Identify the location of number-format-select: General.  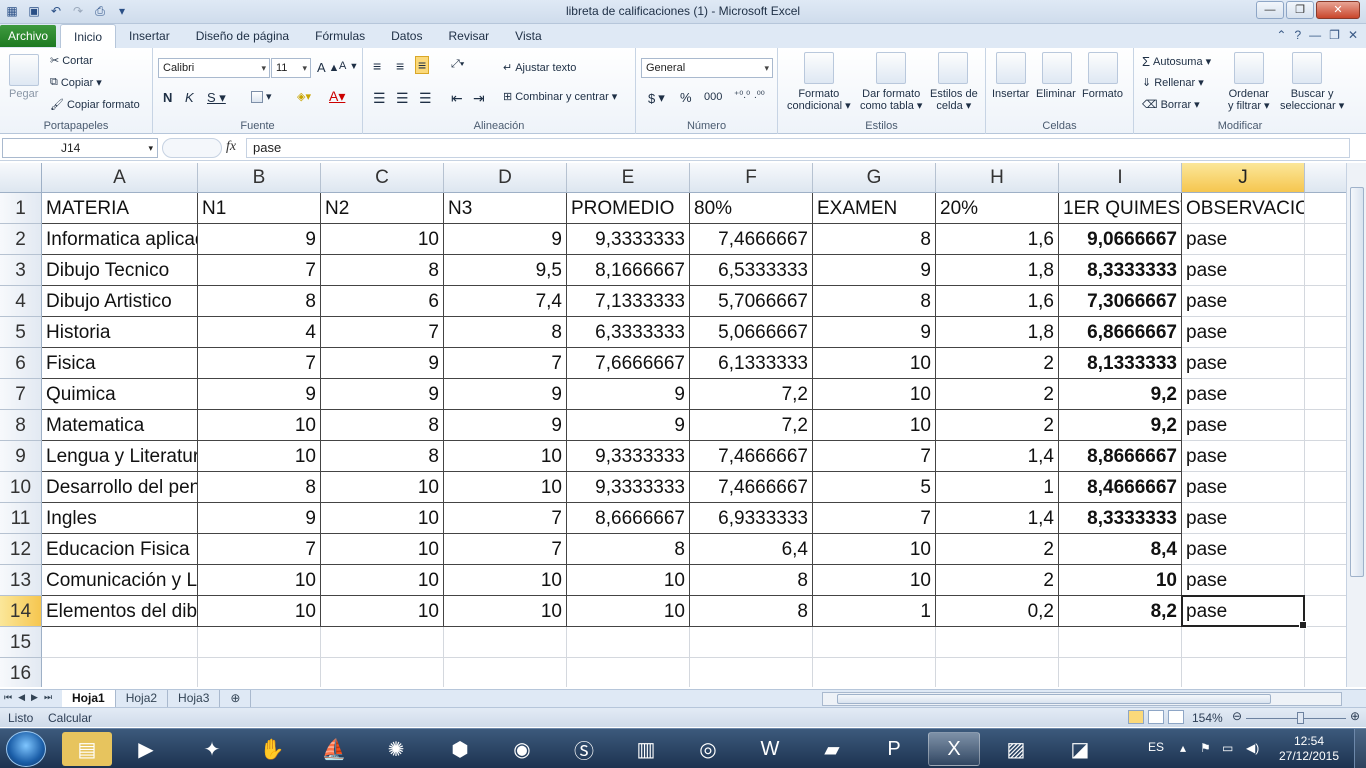
(707, 68).